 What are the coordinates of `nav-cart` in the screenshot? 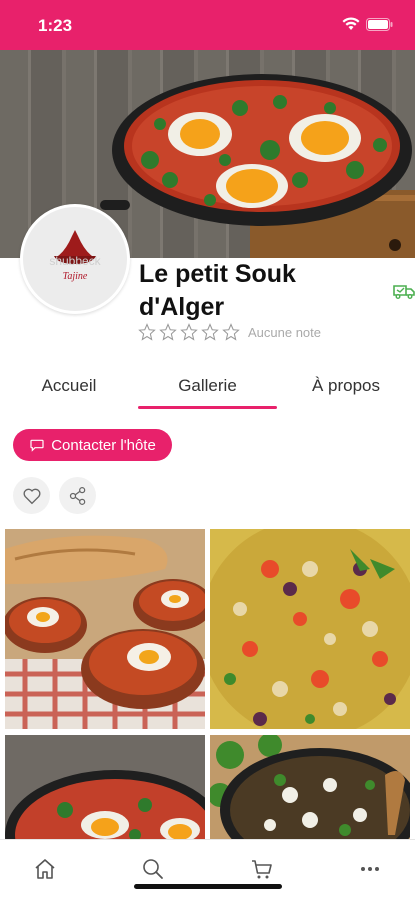 It's located at (262, 869).